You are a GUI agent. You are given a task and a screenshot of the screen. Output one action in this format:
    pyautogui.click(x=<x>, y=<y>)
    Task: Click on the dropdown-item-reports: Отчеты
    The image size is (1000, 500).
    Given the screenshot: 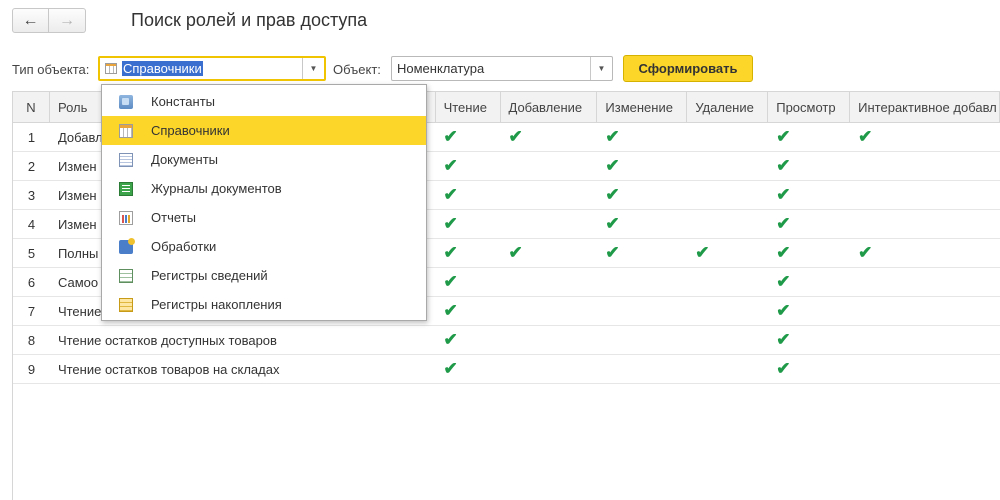 What is the action you would take?
    pyautogui.click(x=264, y=217)
    